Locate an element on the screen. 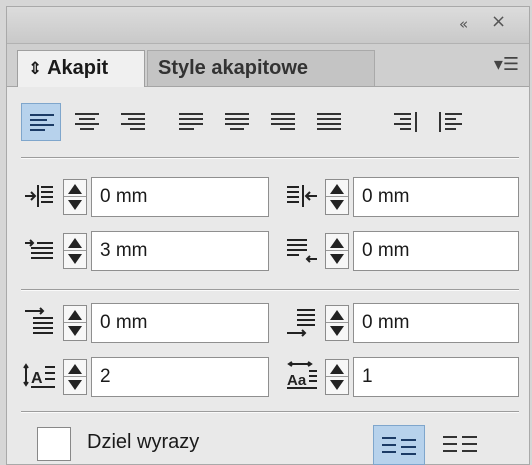 The width and height of the screenshot is (532, 465). justify-right-button is located at coordinates (283, 122).